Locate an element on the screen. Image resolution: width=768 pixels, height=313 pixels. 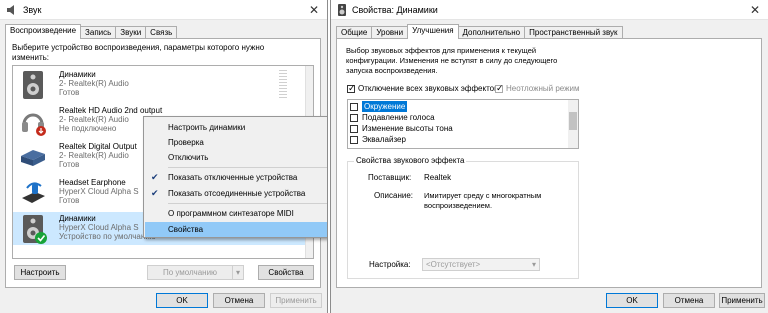
effect-label: Окружение is located at coordinates (385, 106).